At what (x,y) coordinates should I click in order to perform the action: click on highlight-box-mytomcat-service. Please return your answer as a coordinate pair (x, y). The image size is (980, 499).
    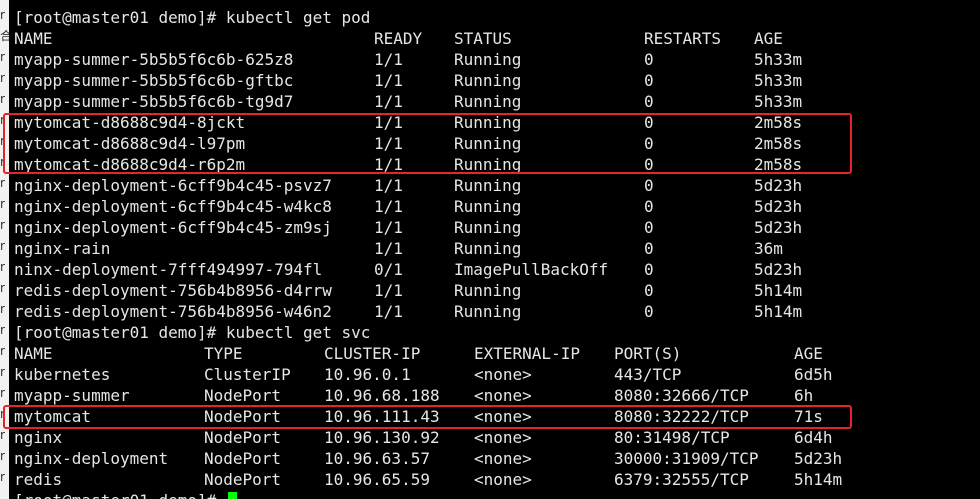
    Looking at the image, I should click on (427, 417).